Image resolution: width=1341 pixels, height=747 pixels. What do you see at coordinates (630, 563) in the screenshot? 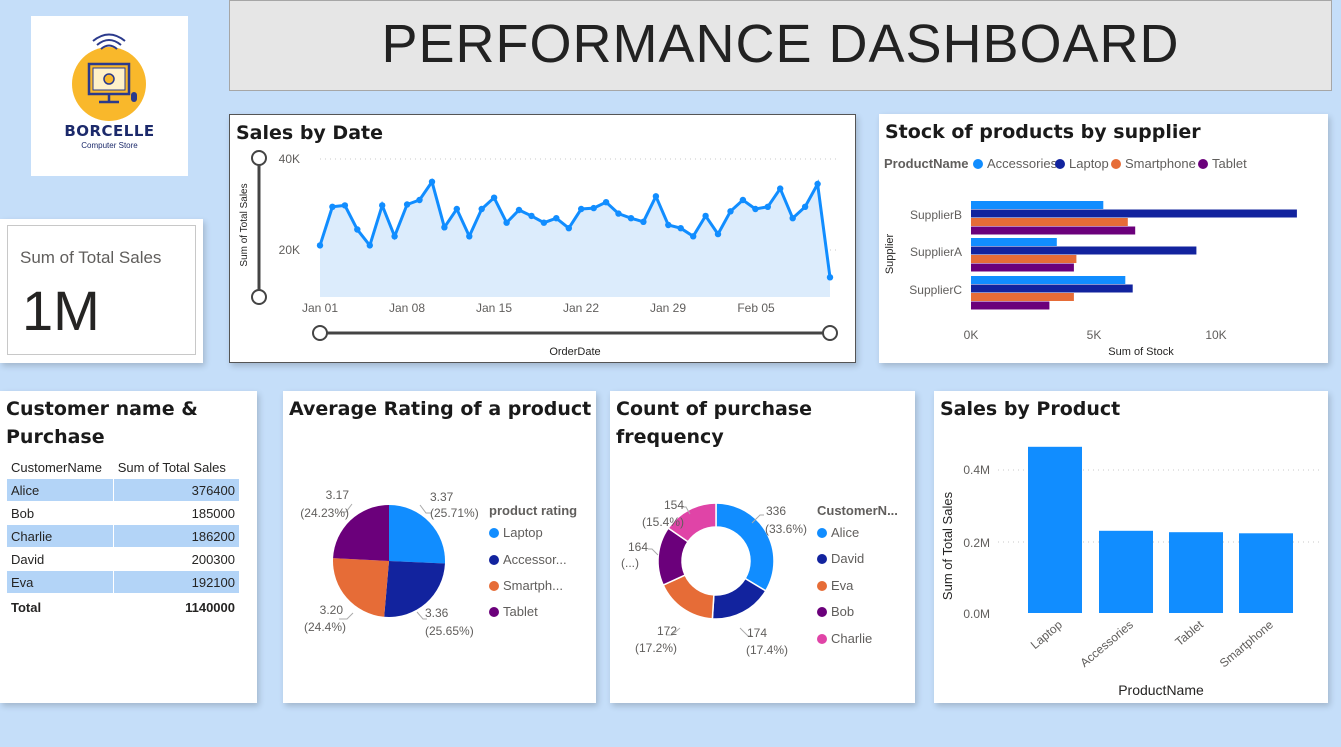
I see `donut-pct-label: (...)` at bounding box center [630, 563].